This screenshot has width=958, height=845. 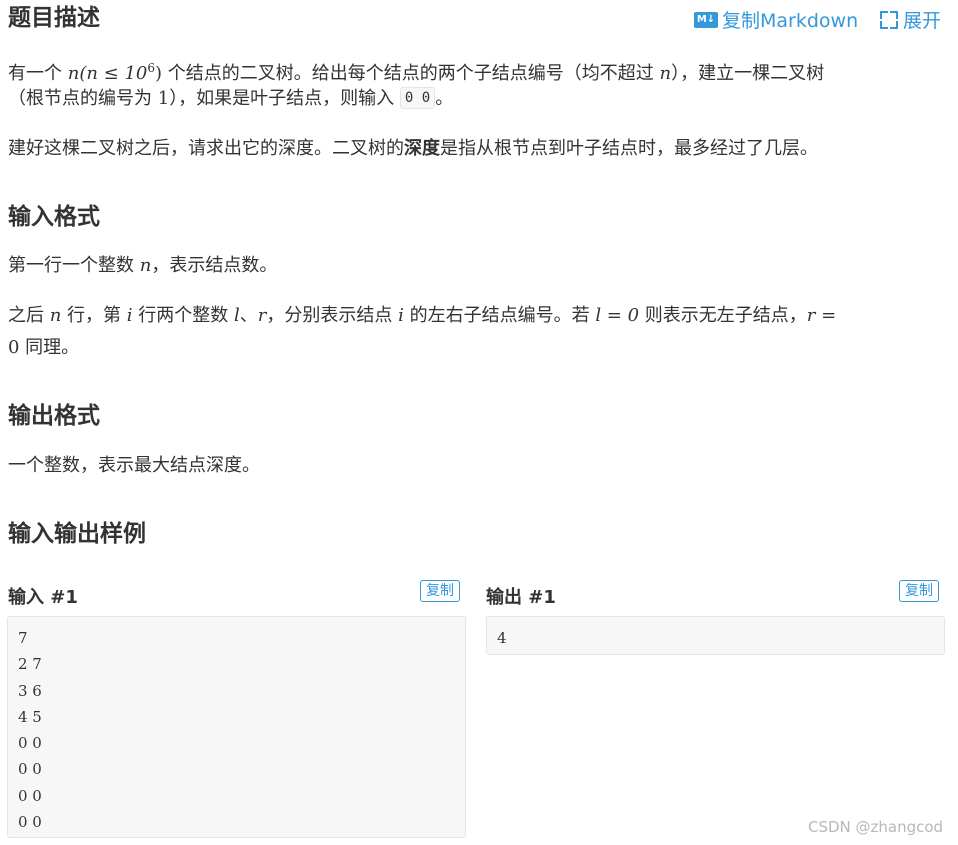 I want to click on sample-input-line: 4 5, so click(x=30, y=716).